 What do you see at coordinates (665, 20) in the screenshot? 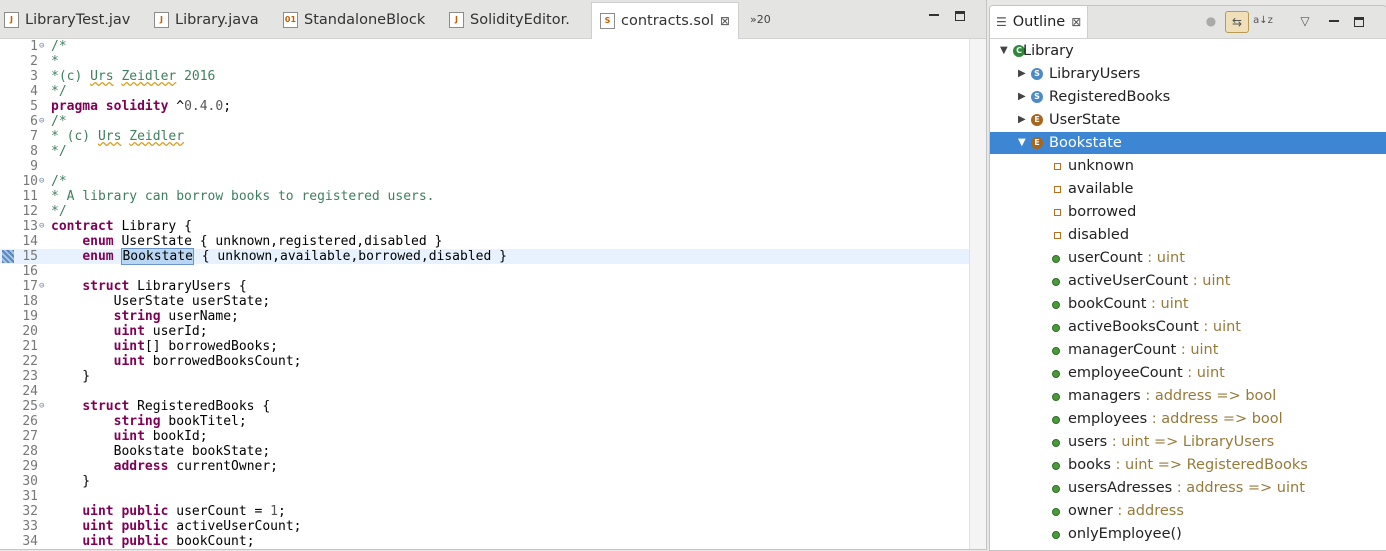
I see `tab-contractssol: Scontracts.sol ⊠` at bounding box center [665, 20].